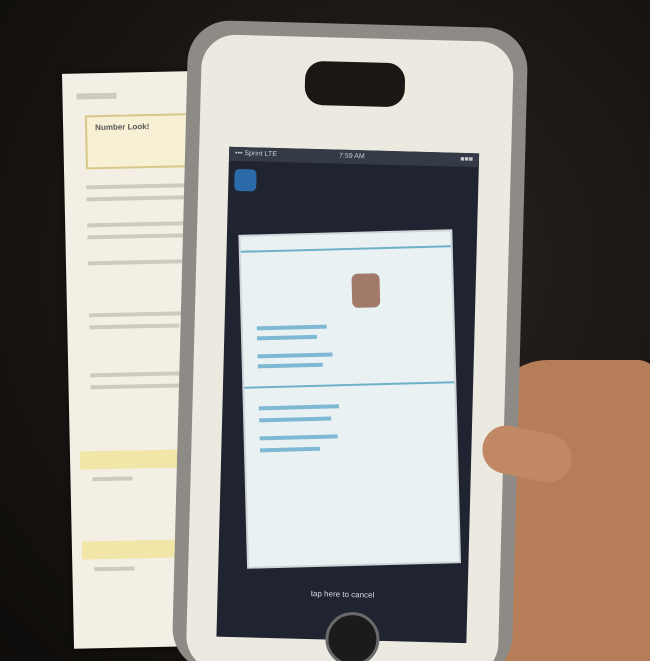 The image size is (650, 661). What do you see at coordinates (467, 159) in the screenshot?
I see `status-battery: ■■■` at bounding box center [467, 159].